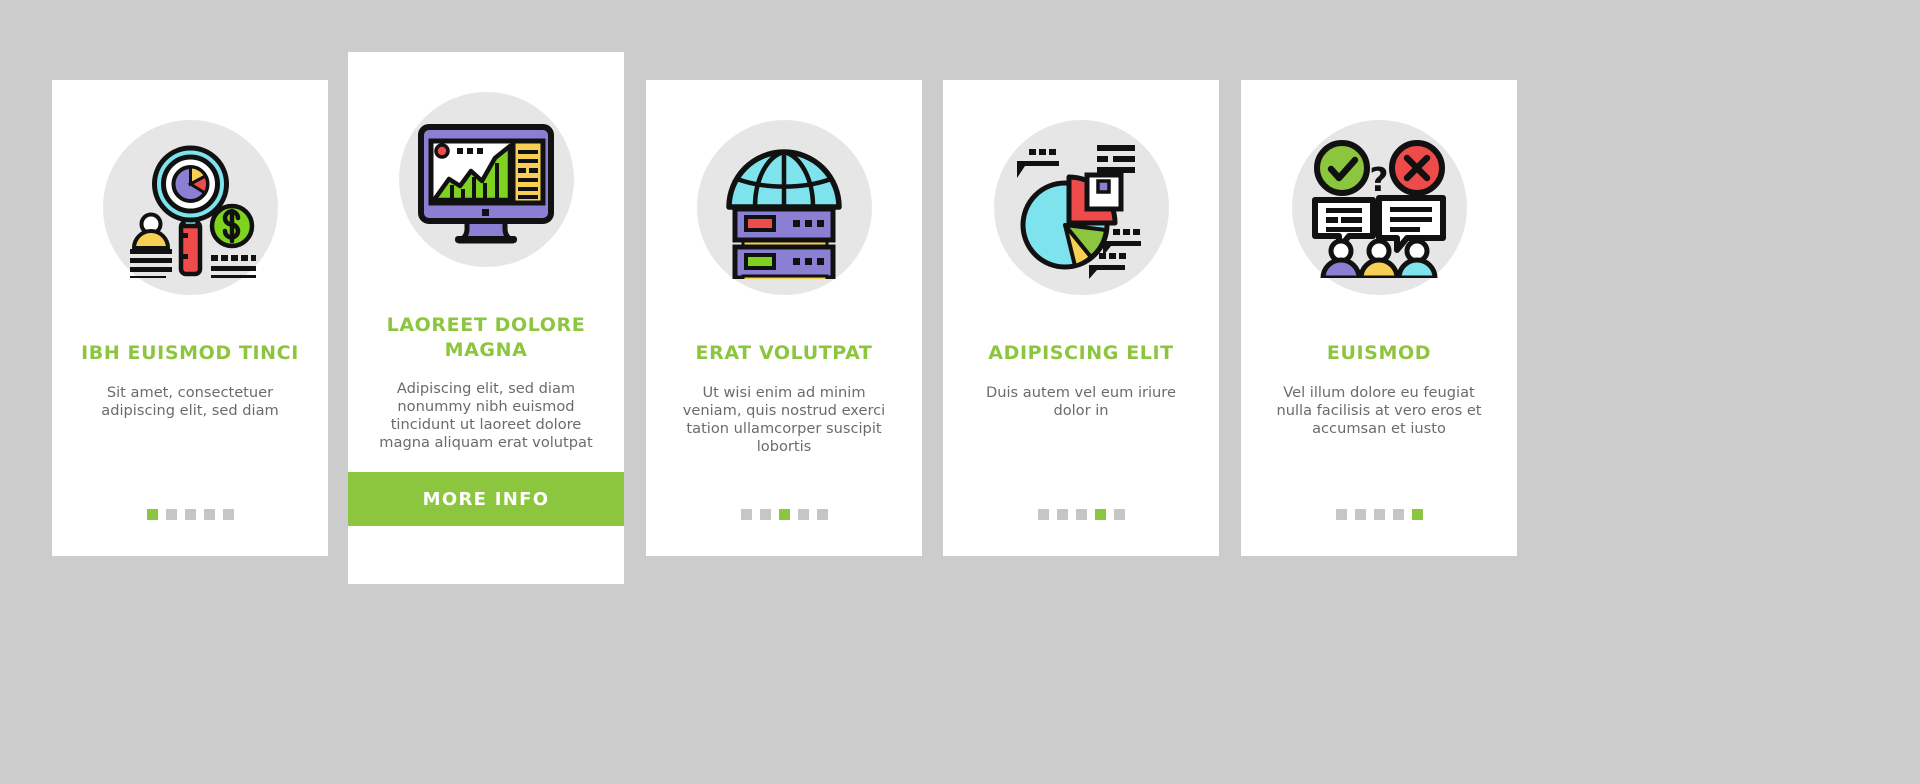 The width and height of the screenshot is (1920, 784). I want to click on globe-server-rack-icon, so click(784, 208).